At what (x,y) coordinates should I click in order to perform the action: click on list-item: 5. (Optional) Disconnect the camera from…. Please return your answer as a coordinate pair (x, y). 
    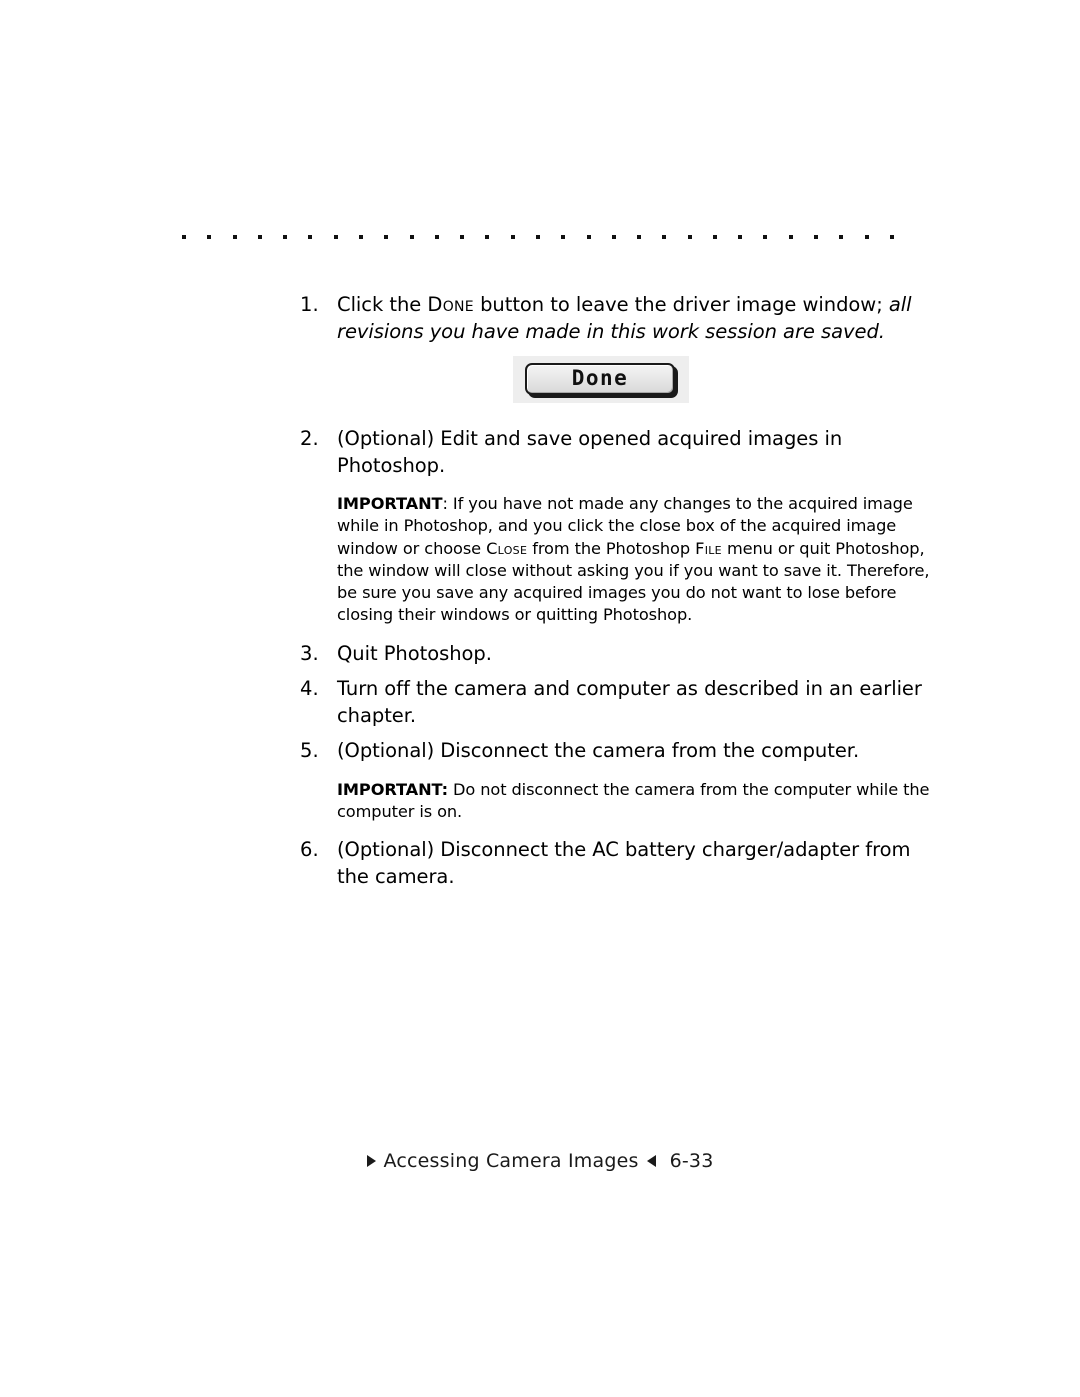
    Looking at the image, I should click on (615, 751).